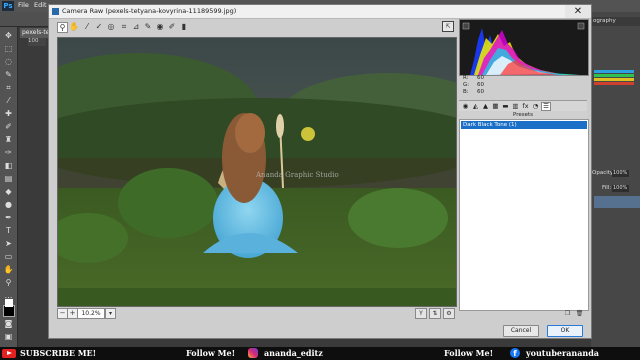 The image size is (640, 360). What do you see at coordinates (8, 230) in the screenshot?
I see `type-tool-icon: T` at bounding box center [8, 230].